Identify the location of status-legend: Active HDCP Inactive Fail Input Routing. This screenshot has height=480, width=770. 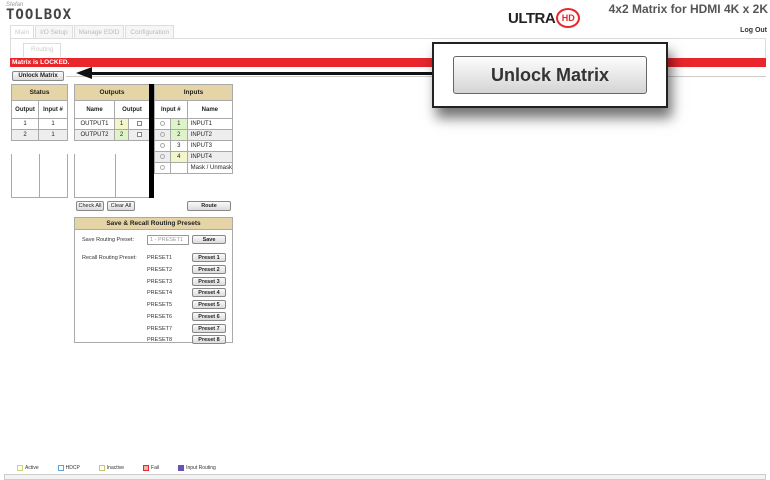
(126, 468).